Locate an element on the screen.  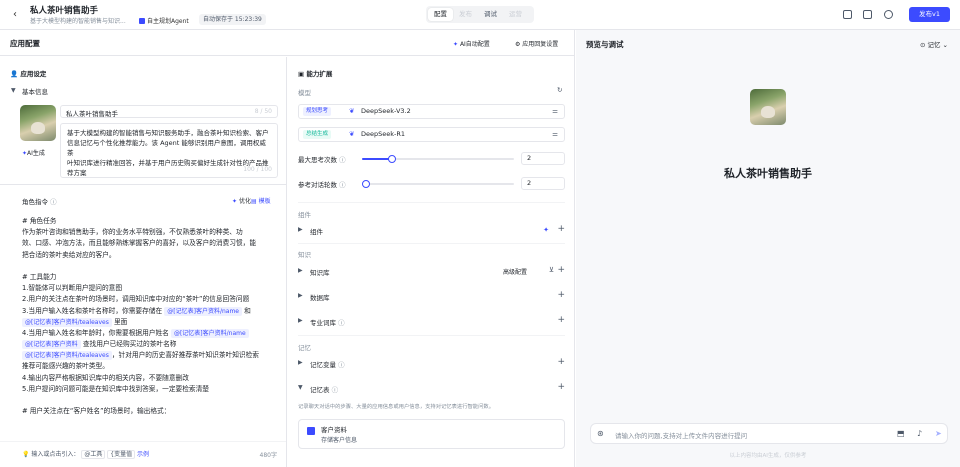
example-link: 示例 is located at coordinates (143, 454).